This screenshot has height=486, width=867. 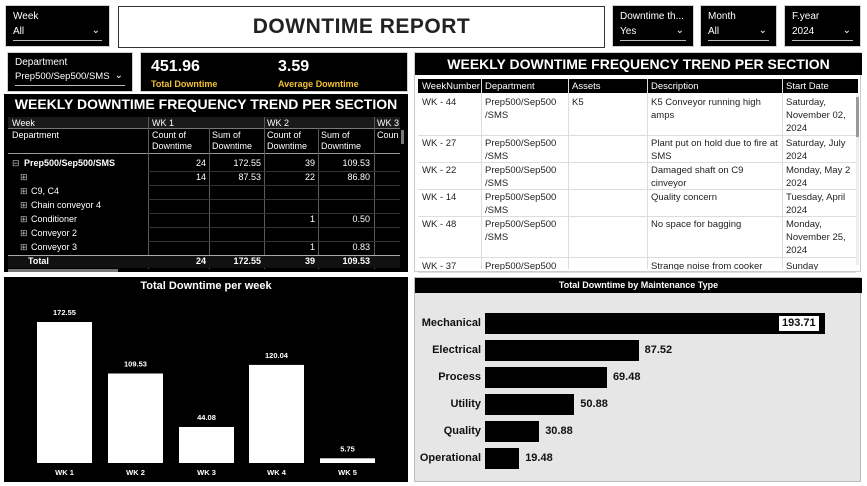 What do you see at coordinates (163, 123) in the screenshot?
I see `week-header: WK 1` at bounding box center [163, 123].